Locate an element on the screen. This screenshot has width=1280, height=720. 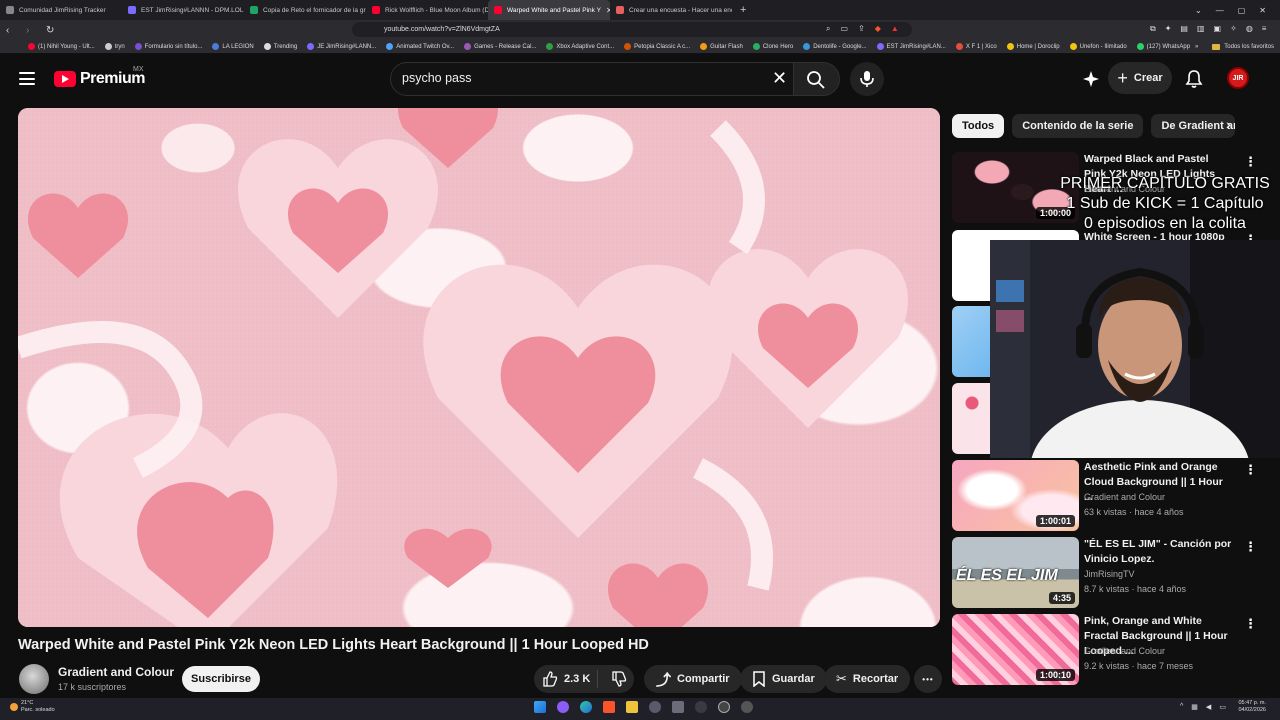
youtube-premium-logo: Premium is located at coordinates (99, 79).